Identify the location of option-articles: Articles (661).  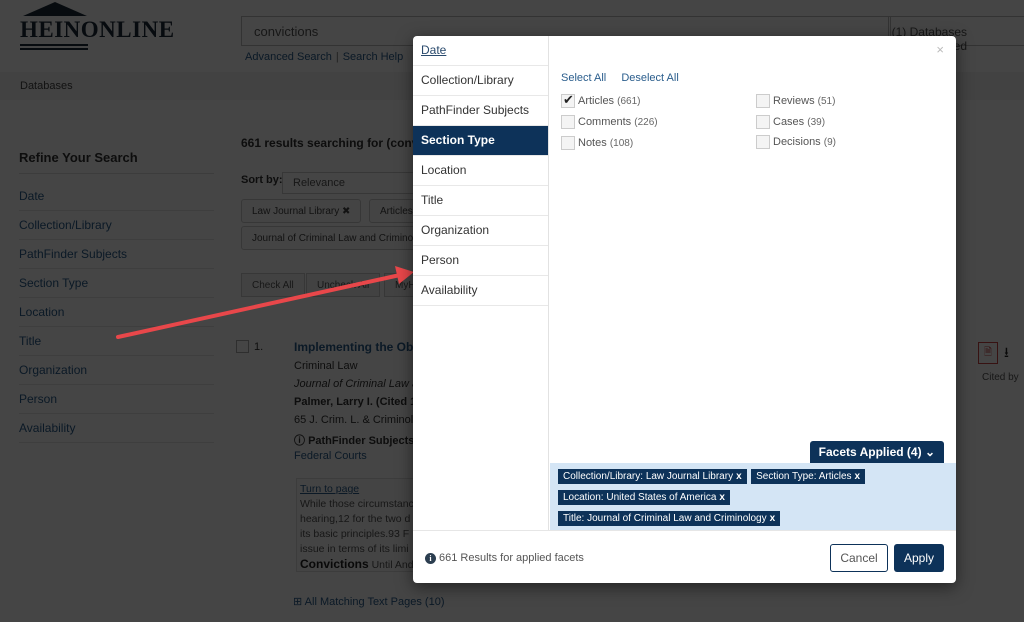
(600, 100).